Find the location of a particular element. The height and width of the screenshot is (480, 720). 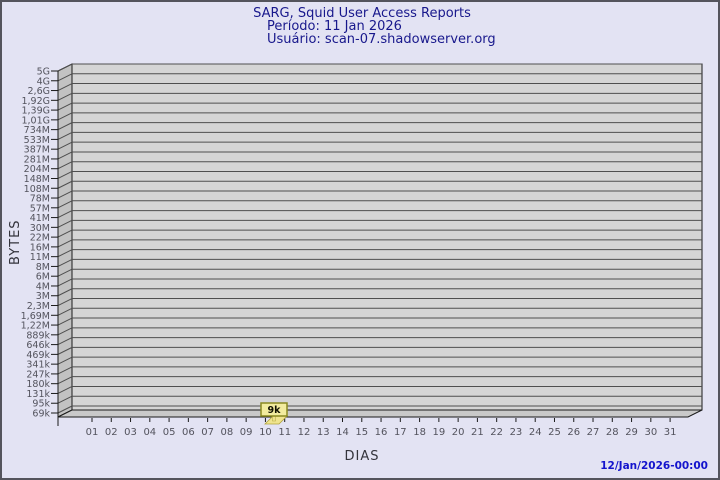

x-tick-label: 10 is located at coordinates (265, 432).